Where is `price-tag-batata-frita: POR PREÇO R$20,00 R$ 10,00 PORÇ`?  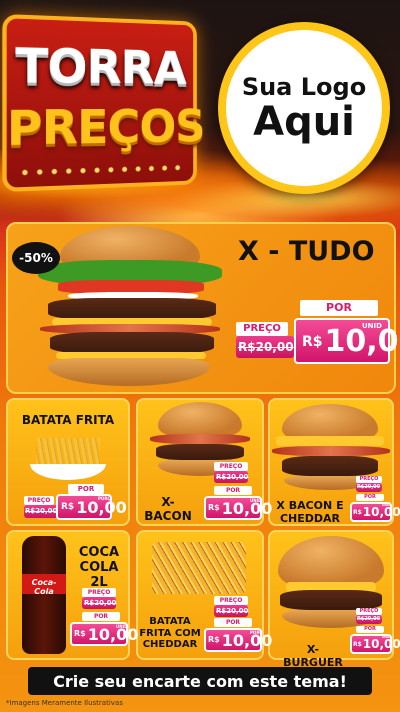
price-tag-batata-frita: POR PREÇO R$20,00 R$ 10,00 PORÇ is located at coordinates (76, 504).